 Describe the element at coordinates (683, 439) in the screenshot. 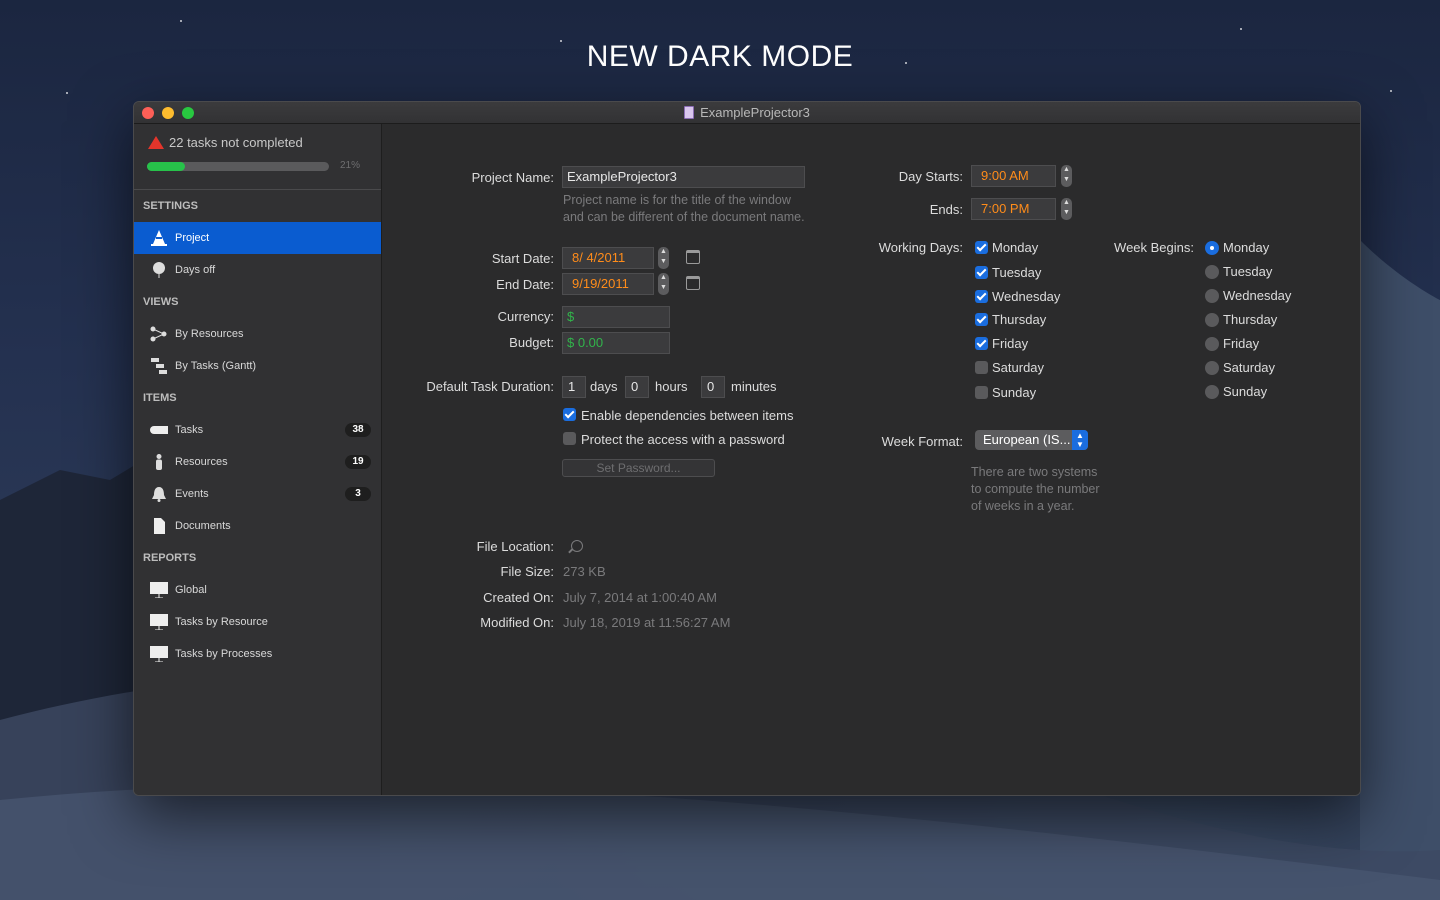

I see `protect-access-label: Protect the access with a password` at that location.